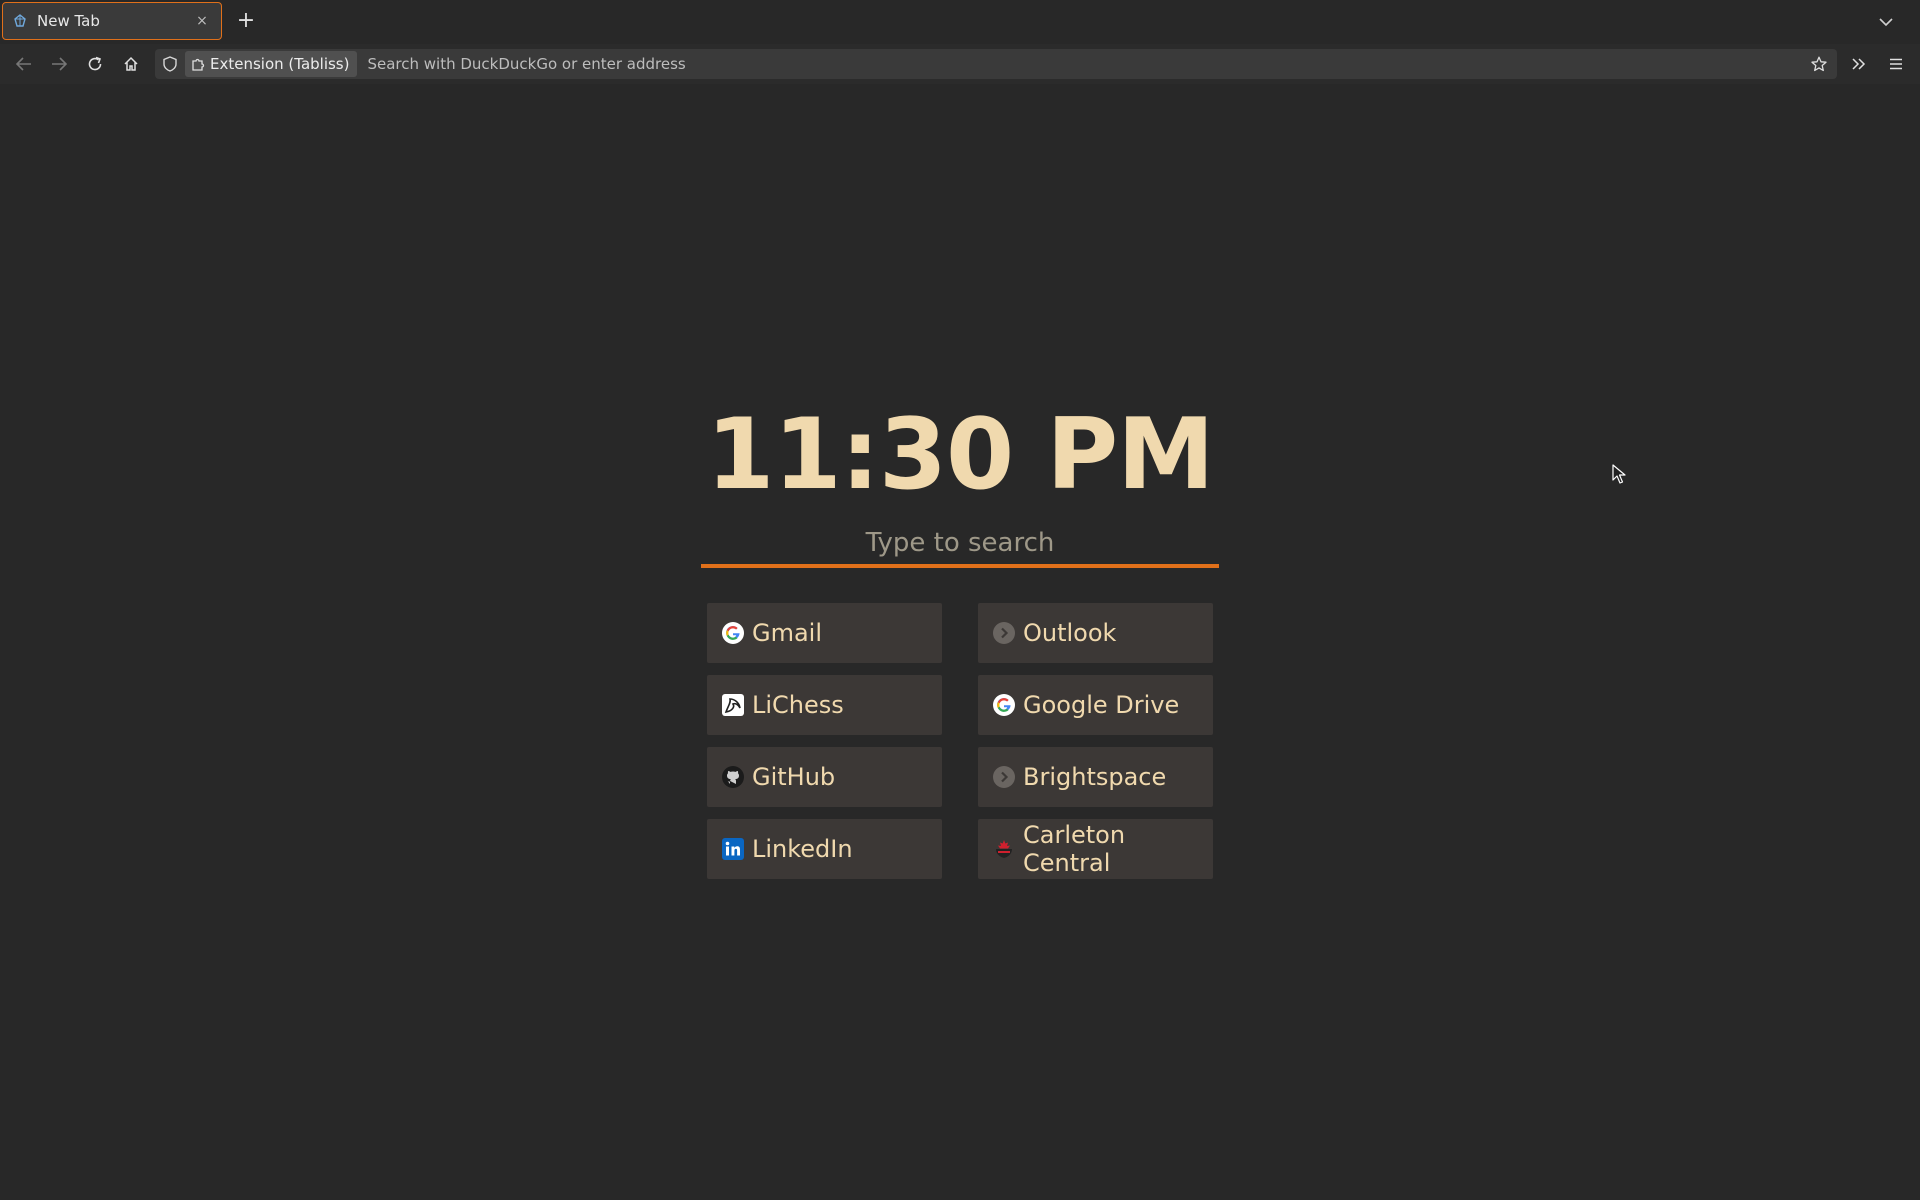  Describe the element at coordinates (246, 22) in the screenshot. I see `new-tab-button: +` at that location.